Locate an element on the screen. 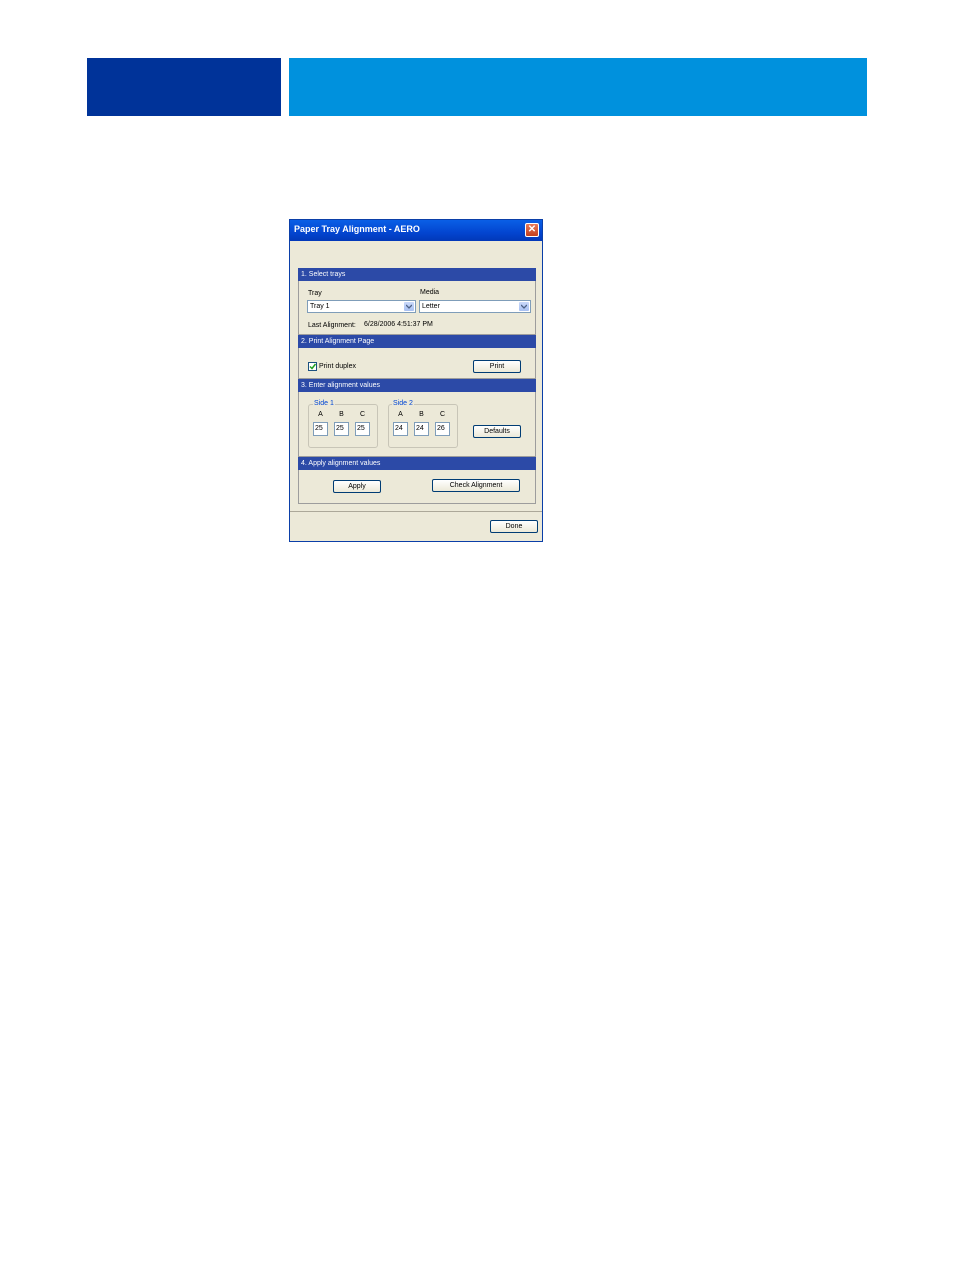  print-duplex-label: Print duplex is located at coordinates (337, 366).